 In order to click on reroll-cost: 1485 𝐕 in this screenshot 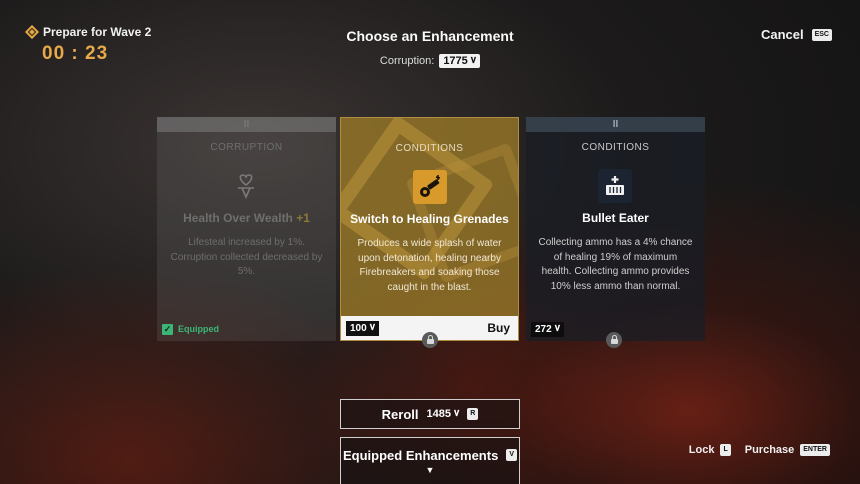, I will do `click(442, 414)`.